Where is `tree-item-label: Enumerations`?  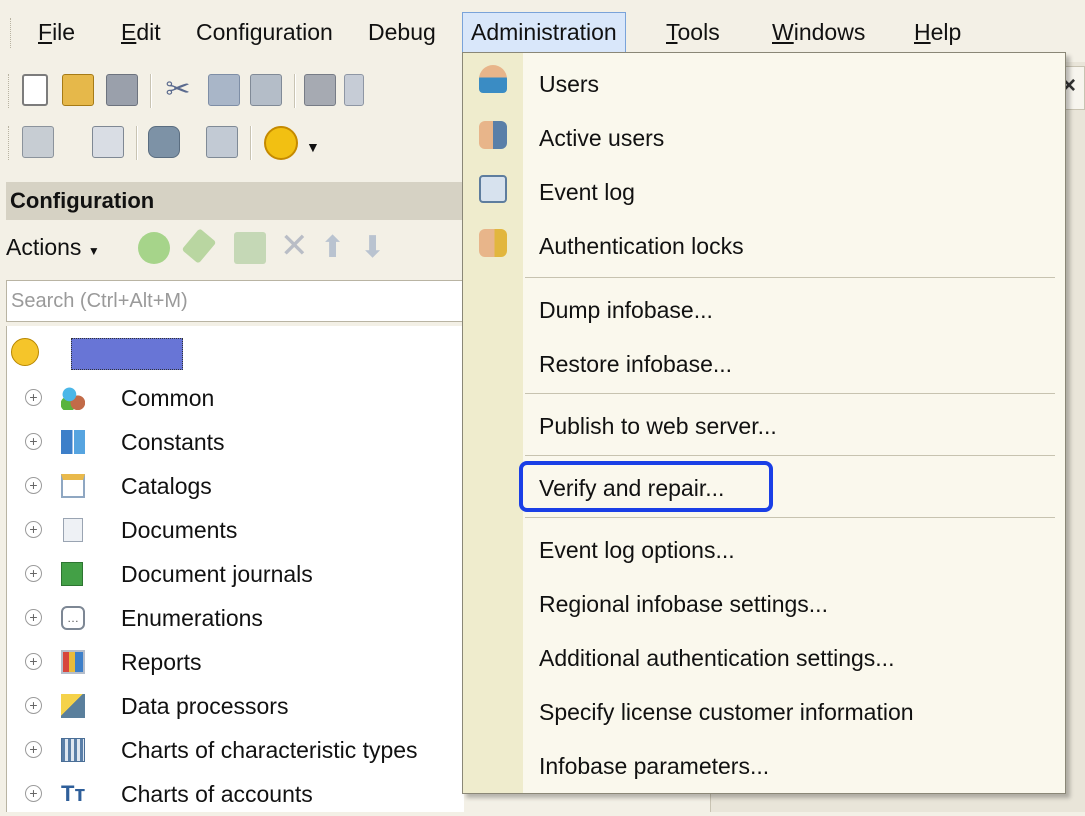
tree-item-label: Enumerations is located at coordinates (192, 618).